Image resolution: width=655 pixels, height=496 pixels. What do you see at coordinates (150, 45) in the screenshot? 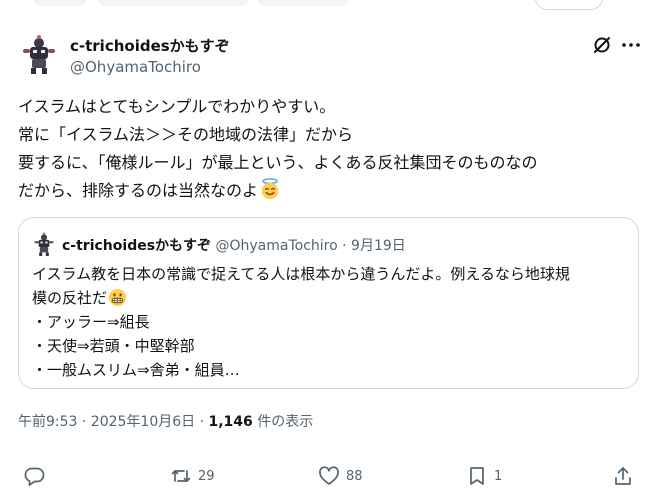
I see `author-name: c-trichoidesかもすぞ` at bounding box center [150, 45].